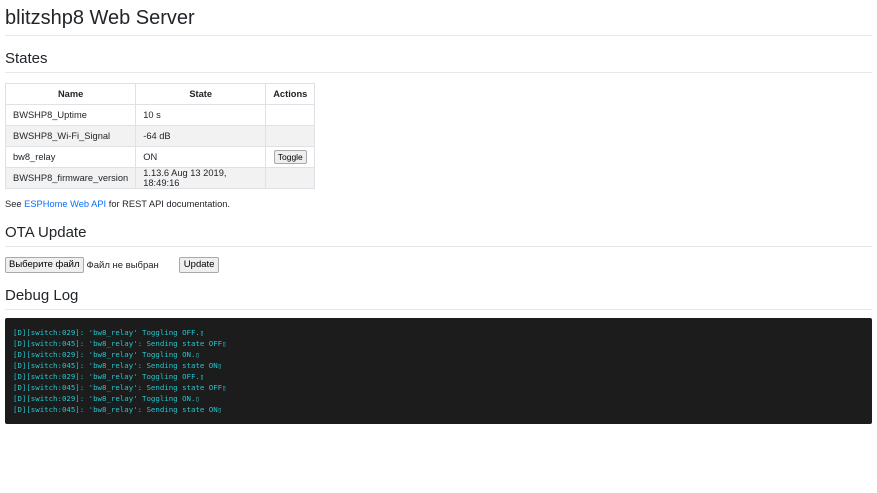 The height and width of the screenshot is (493, 877). I want to click on row-name: BWSHP8_Uptime, so click(70, 115).